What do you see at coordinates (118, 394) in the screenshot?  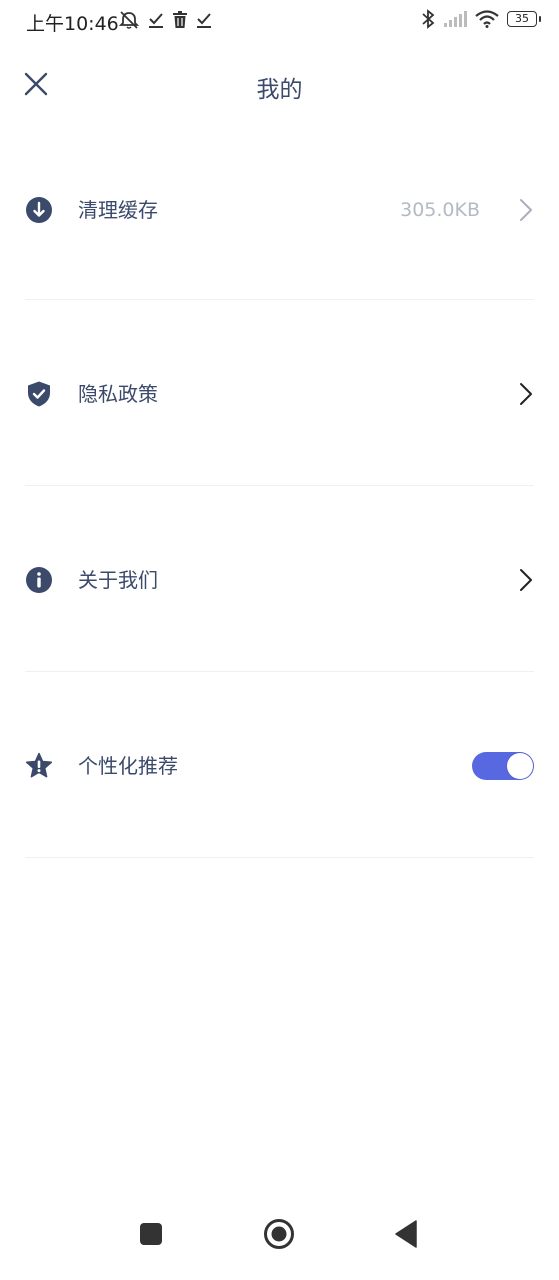 I see `settings-item-label: 隐私政策` at bounding box center [118, 394].